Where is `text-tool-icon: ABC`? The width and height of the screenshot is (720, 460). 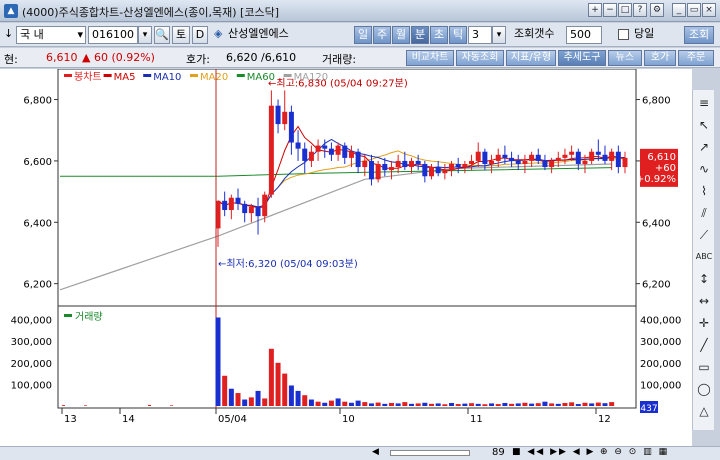
text-tool-icon: ABC is located at coordinates (704, 257).